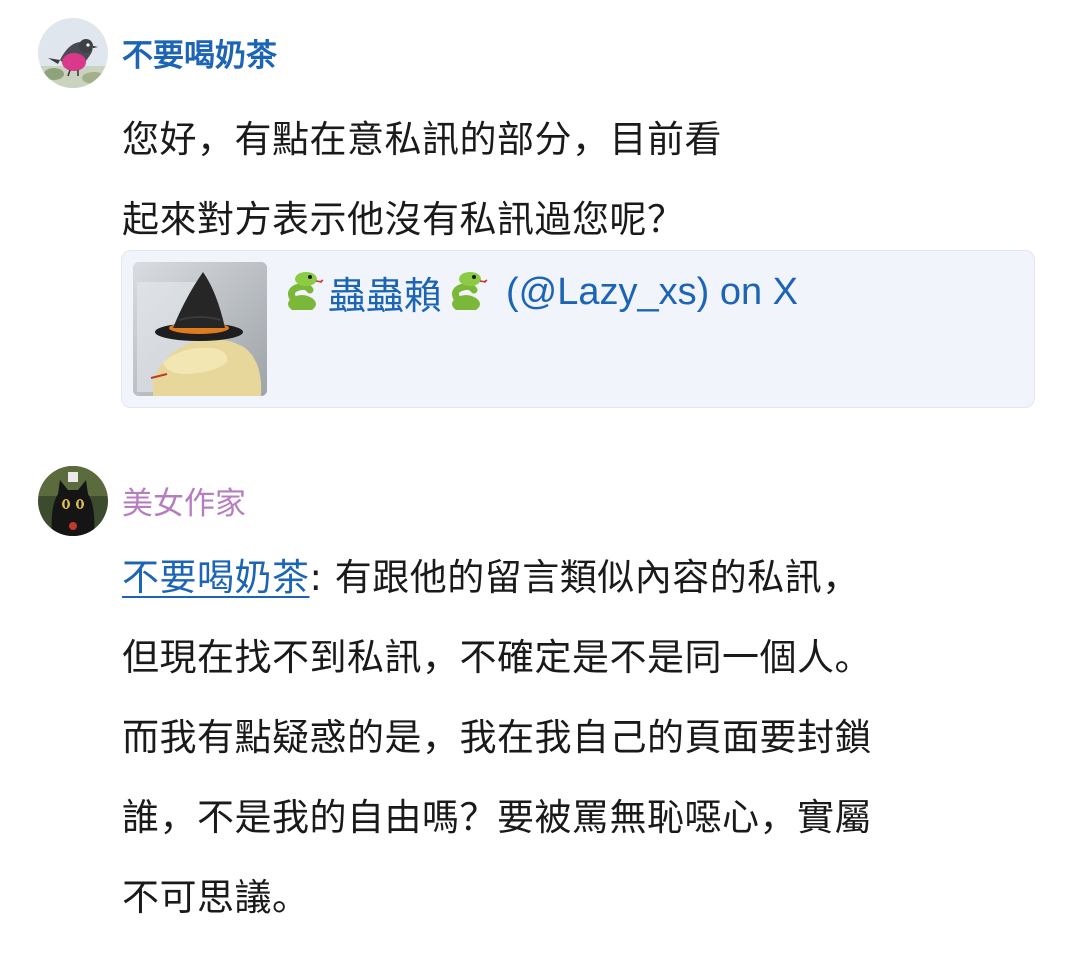 The width and height of the screenshot is (1080, 962). What do you see at coordinates (385, 296) in the screenshot?
I see `embed-title-name: 蟲蟲賴` at bounding box center [385, 296].